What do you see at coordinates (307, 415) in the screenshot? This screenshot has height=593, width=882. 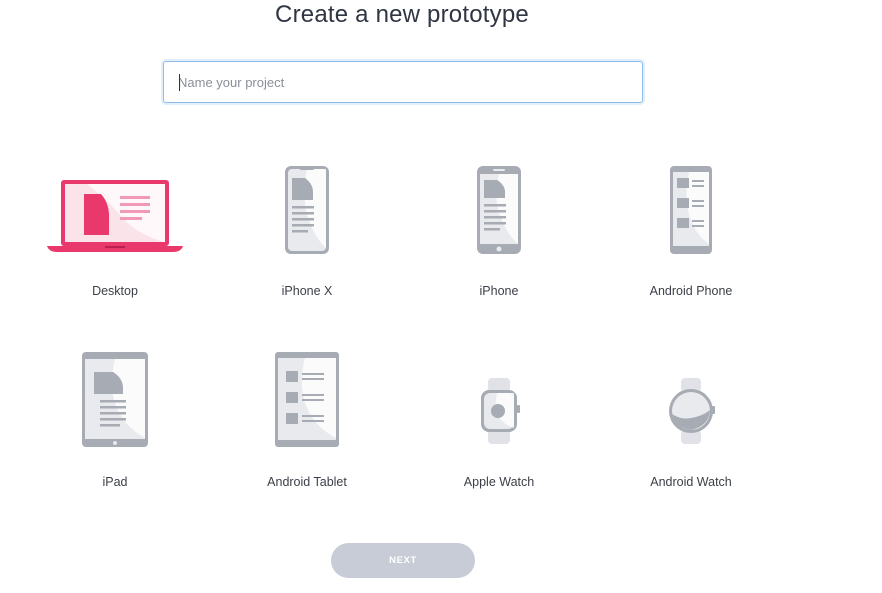 I see `android-tablet-icon` at bounding box center [307, 415].